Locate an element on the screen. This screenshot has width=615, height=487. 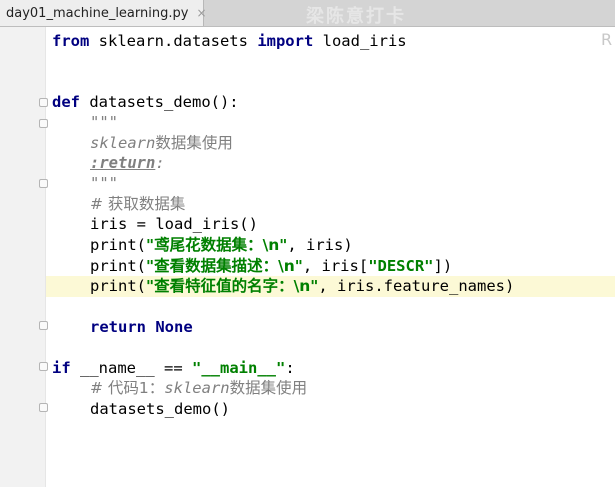
code-line-12: print("查看数据集描述：\n", iris["DESCR"]) is located at coordinates (271, 266).